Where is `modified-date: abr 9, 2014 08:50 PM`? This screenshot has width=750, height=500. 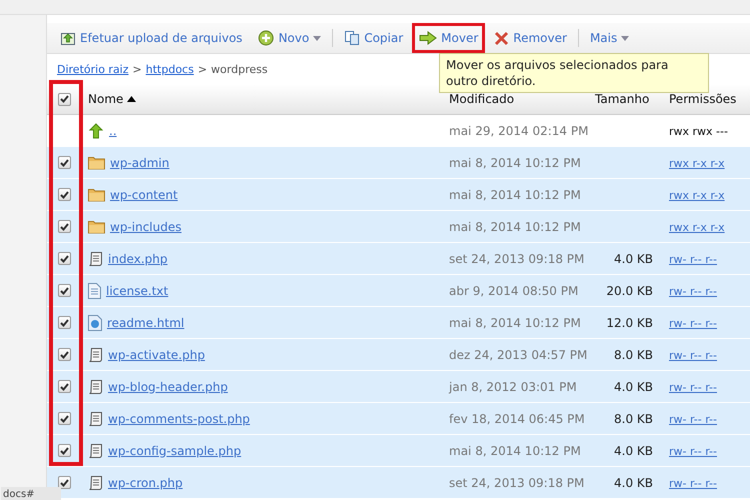 modified-date: abr 9, 2014 08:50 PM is located at coordinates (513, 291).